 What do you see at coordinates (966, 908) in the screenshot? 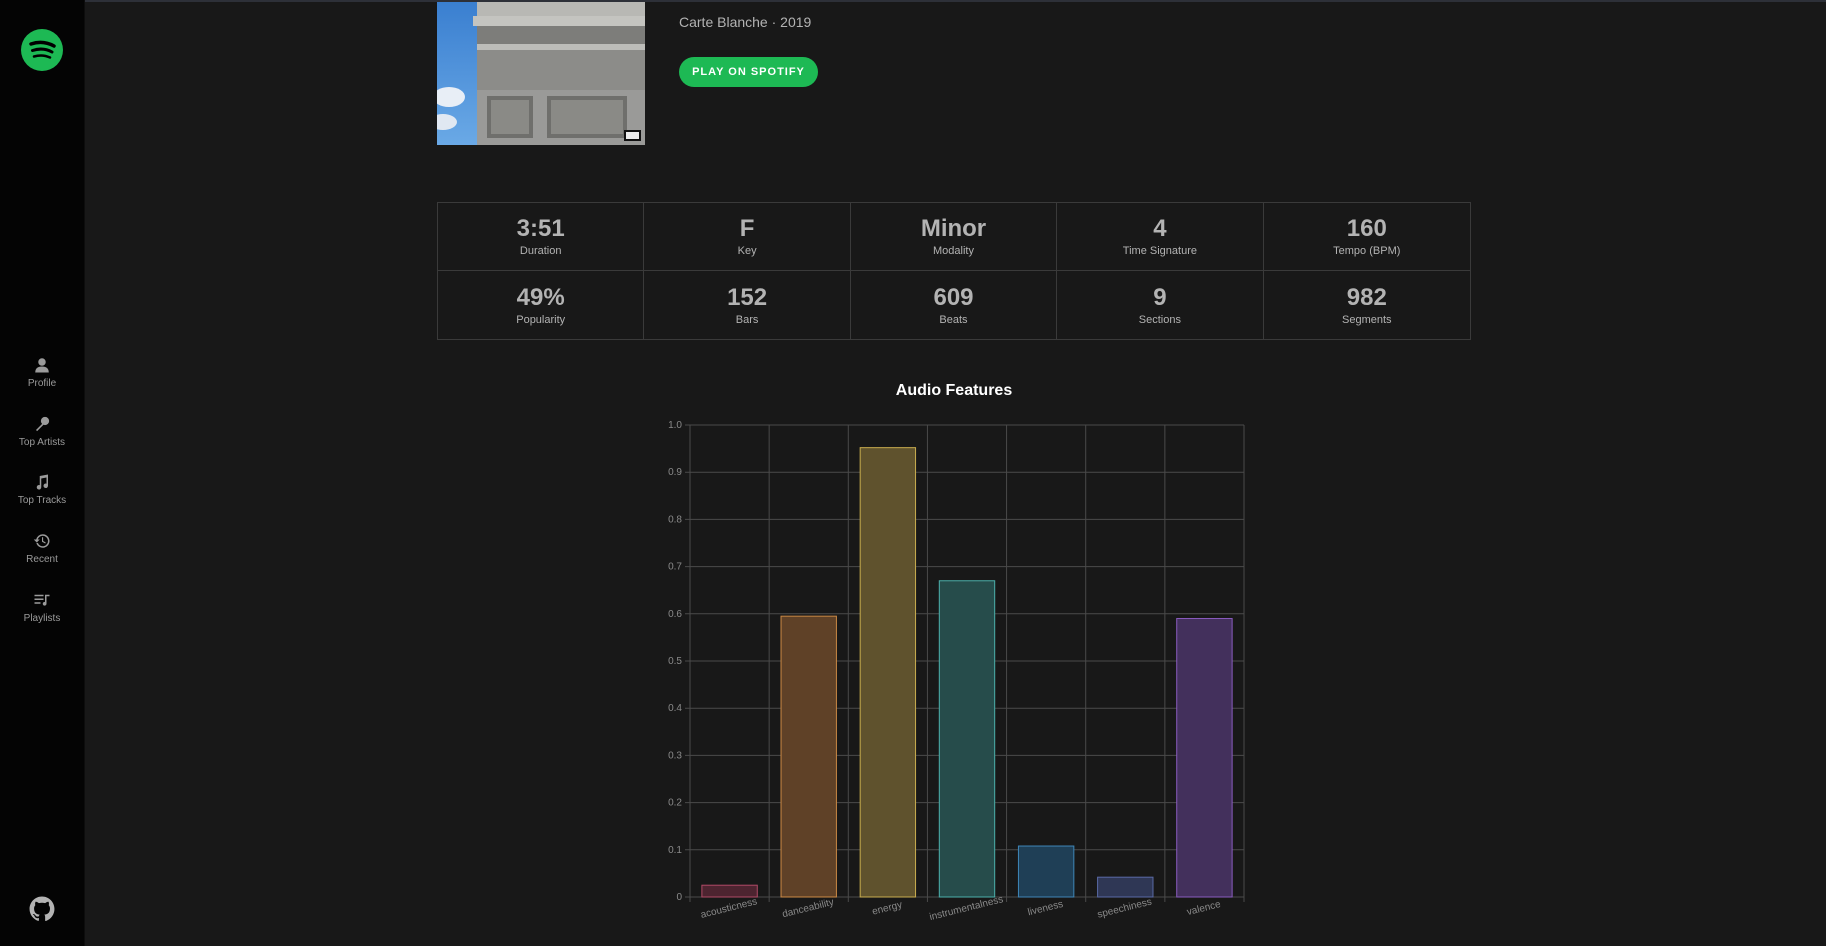
I see `x-tick-label: instrumentalness` at bounding box center [966, 908].